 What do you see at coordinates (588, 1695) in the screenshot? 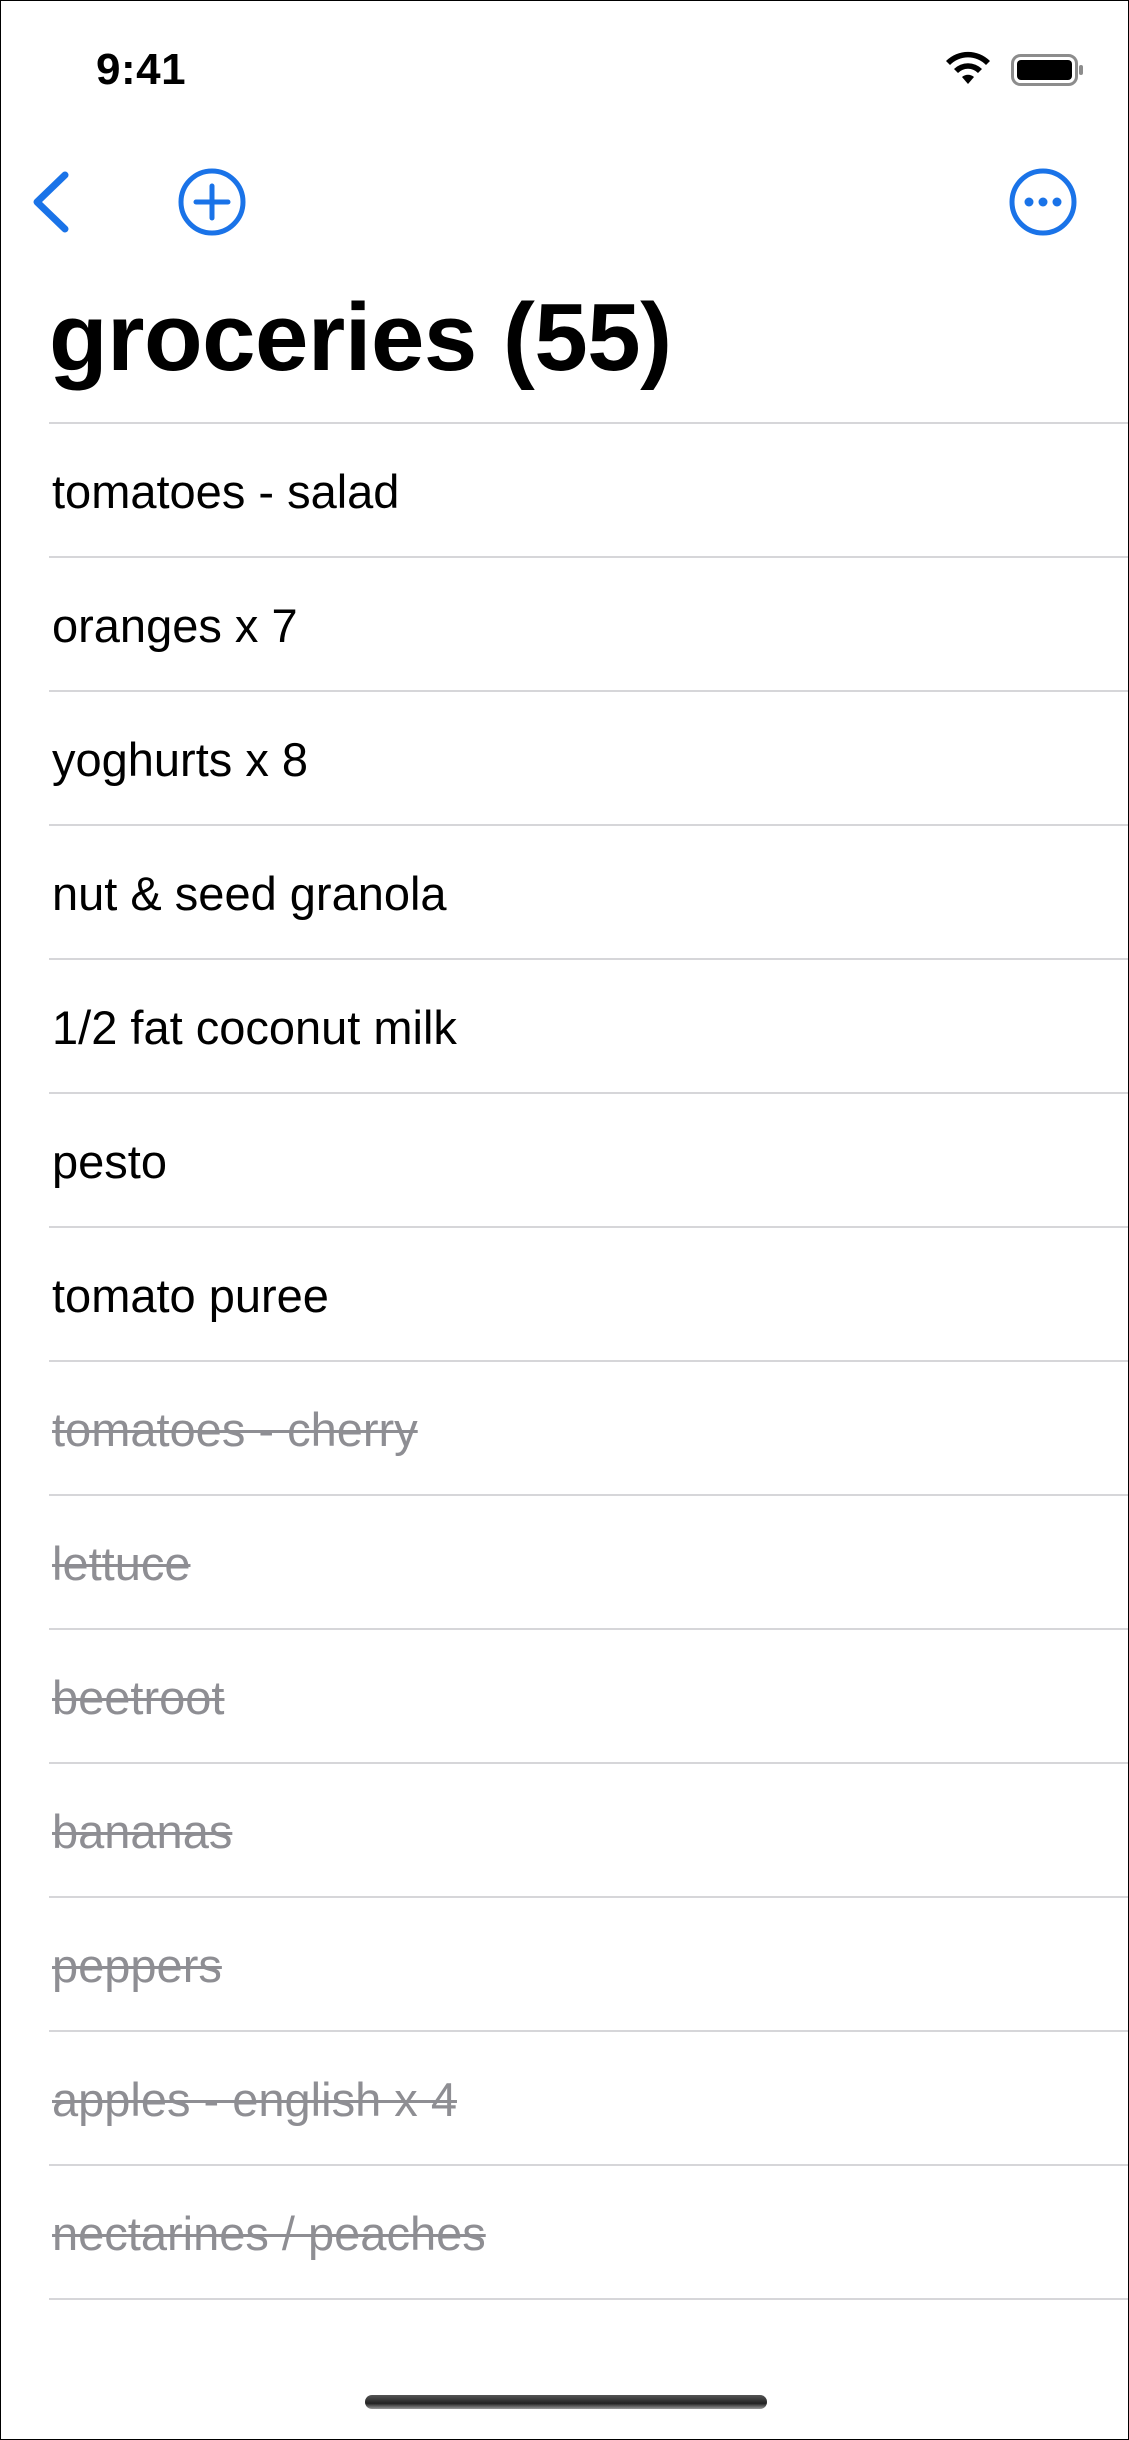
I see `list-item-completed: beetroot` at bounding box center [588, 1695].